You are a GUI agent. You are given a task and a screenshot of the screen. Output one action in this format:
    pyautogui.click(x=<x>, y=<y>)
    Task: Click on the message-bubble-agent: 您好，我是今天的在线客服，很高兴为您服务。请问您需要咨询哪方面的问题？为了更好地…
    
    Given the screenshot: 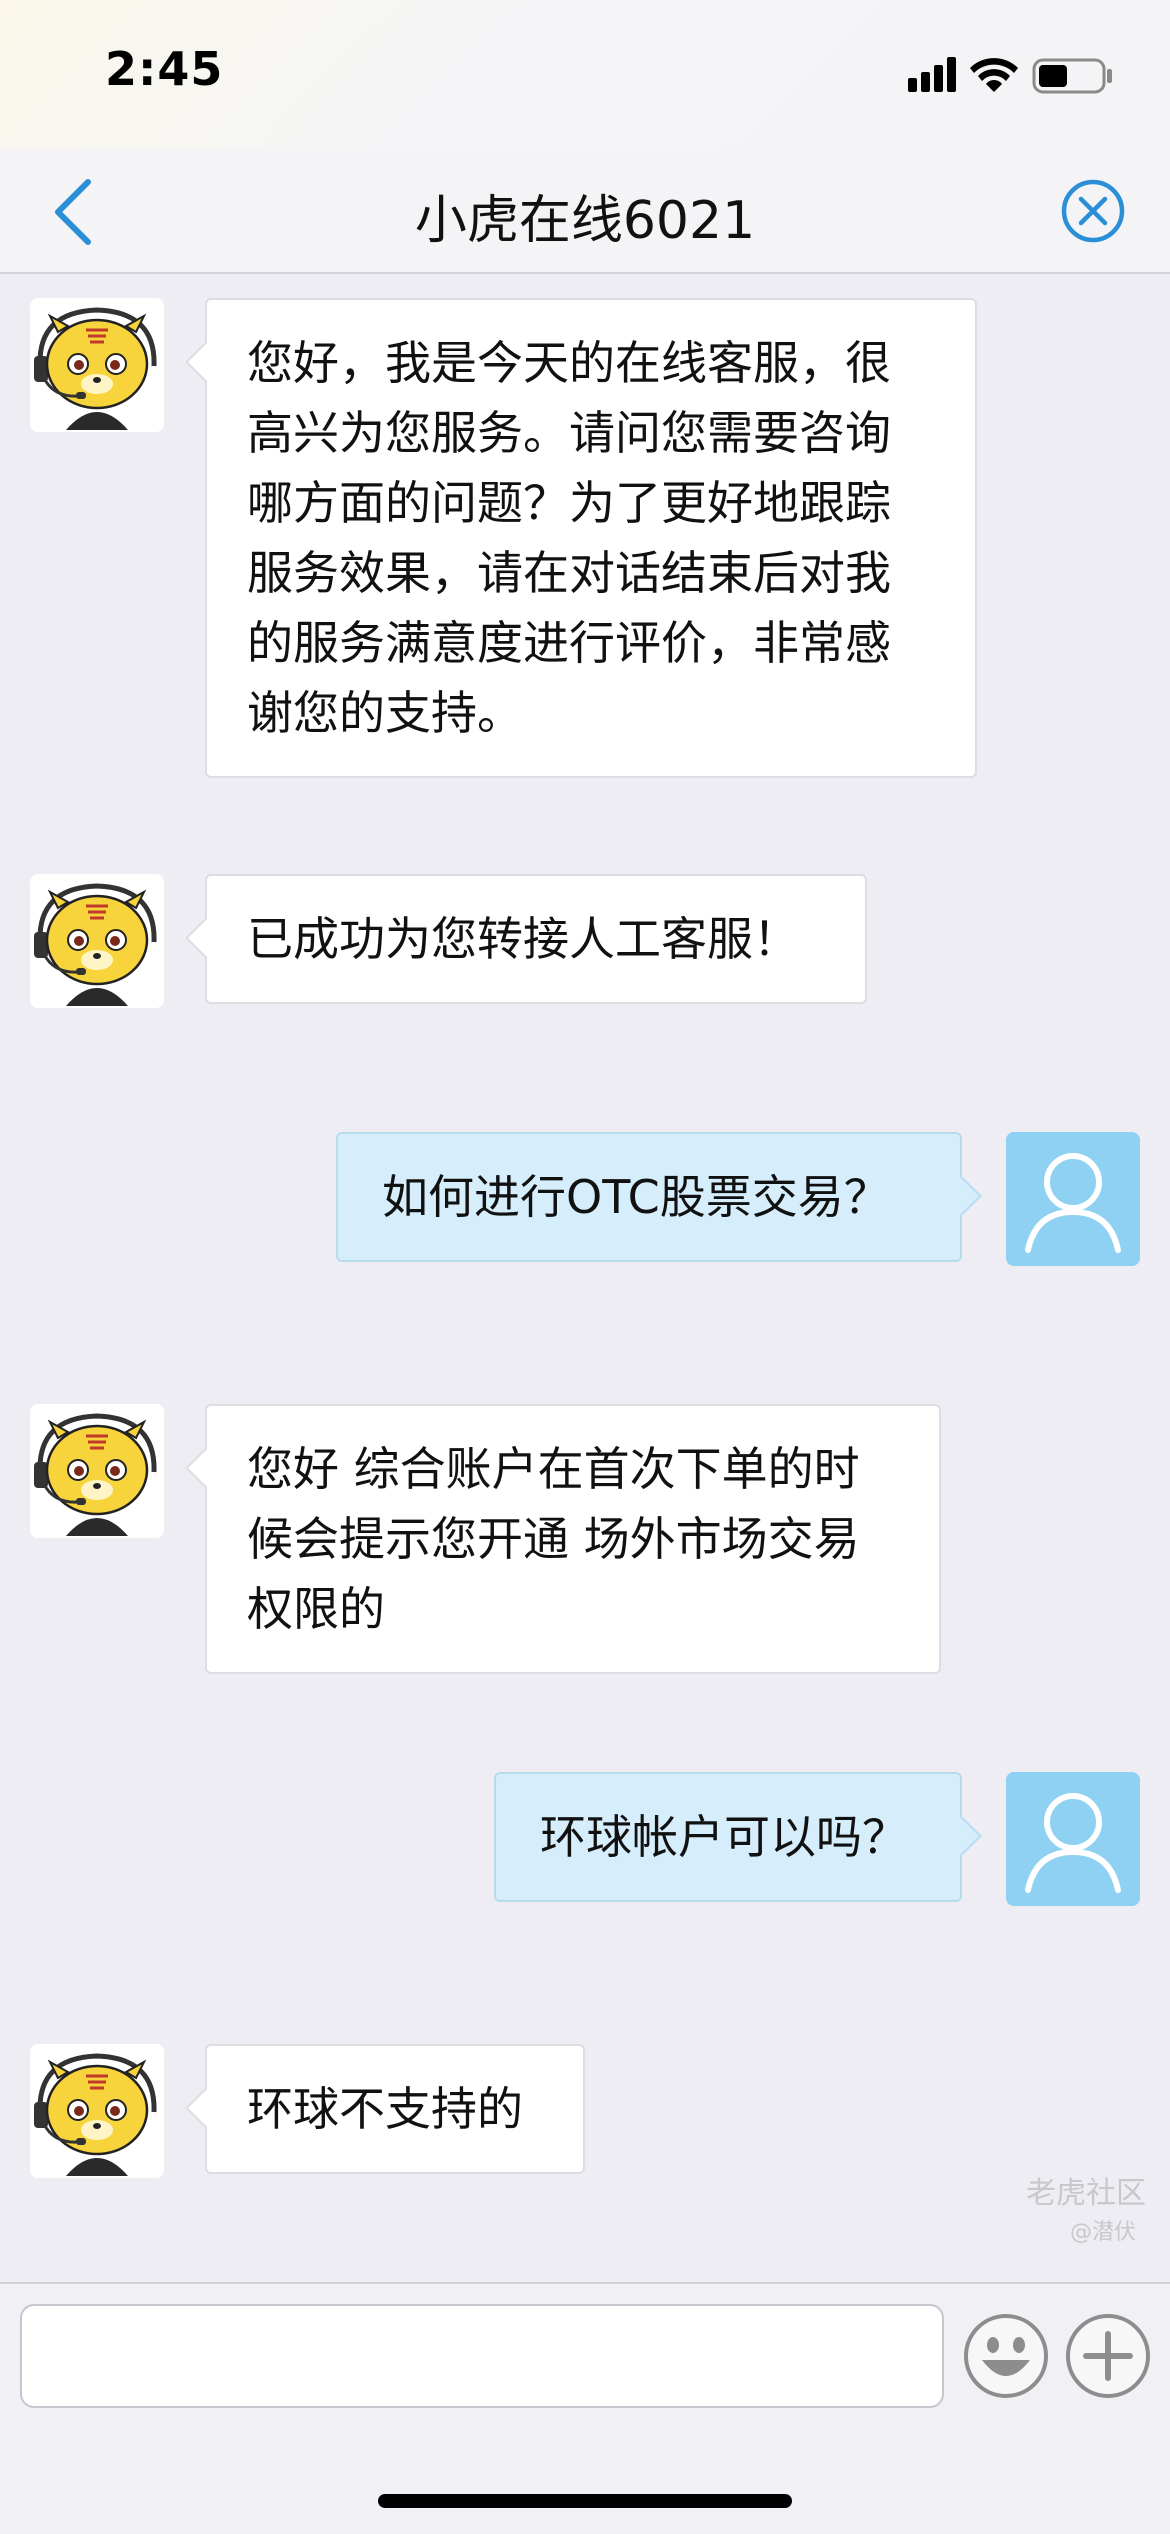 What is the action you would take?
    pyautogui.click(x=591, y=538)
    